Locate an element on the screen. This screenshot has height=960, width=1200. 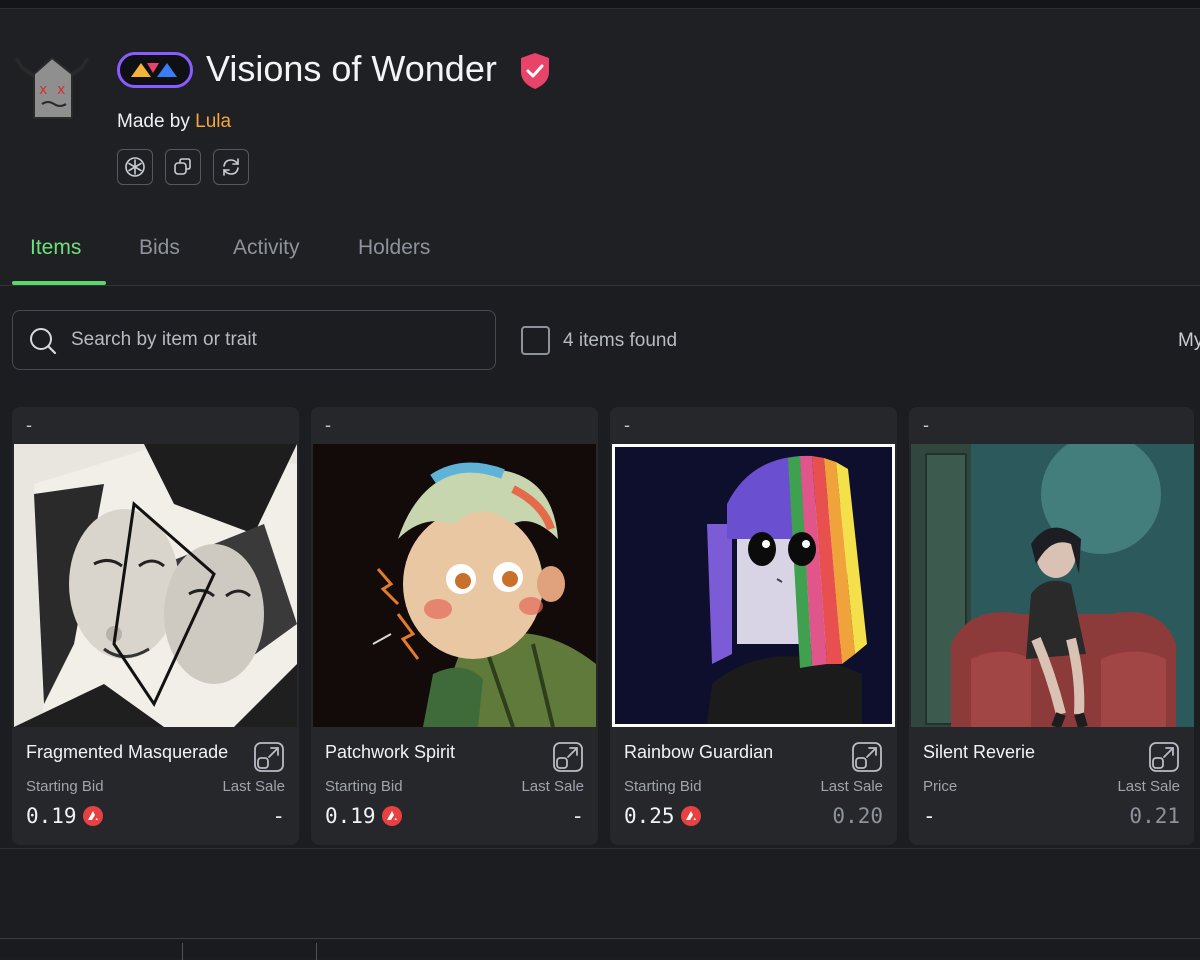
last-sale-value: 0.20 is located at coordinates (857, 816).